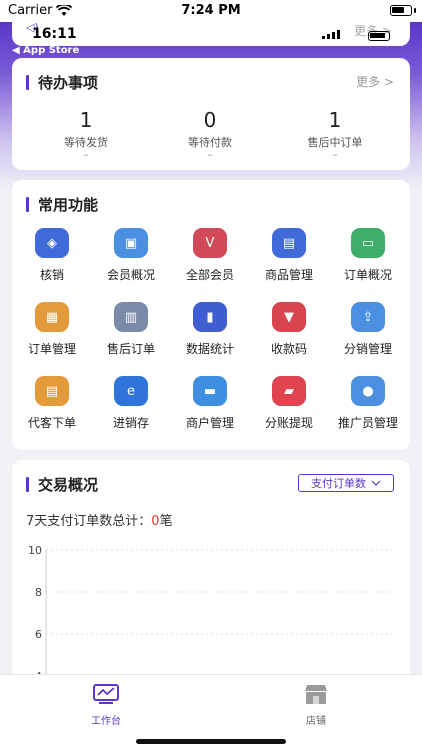 The image size is (422, 750). I want to click on function-item: ▬ 商户管理, so click(210, 403).